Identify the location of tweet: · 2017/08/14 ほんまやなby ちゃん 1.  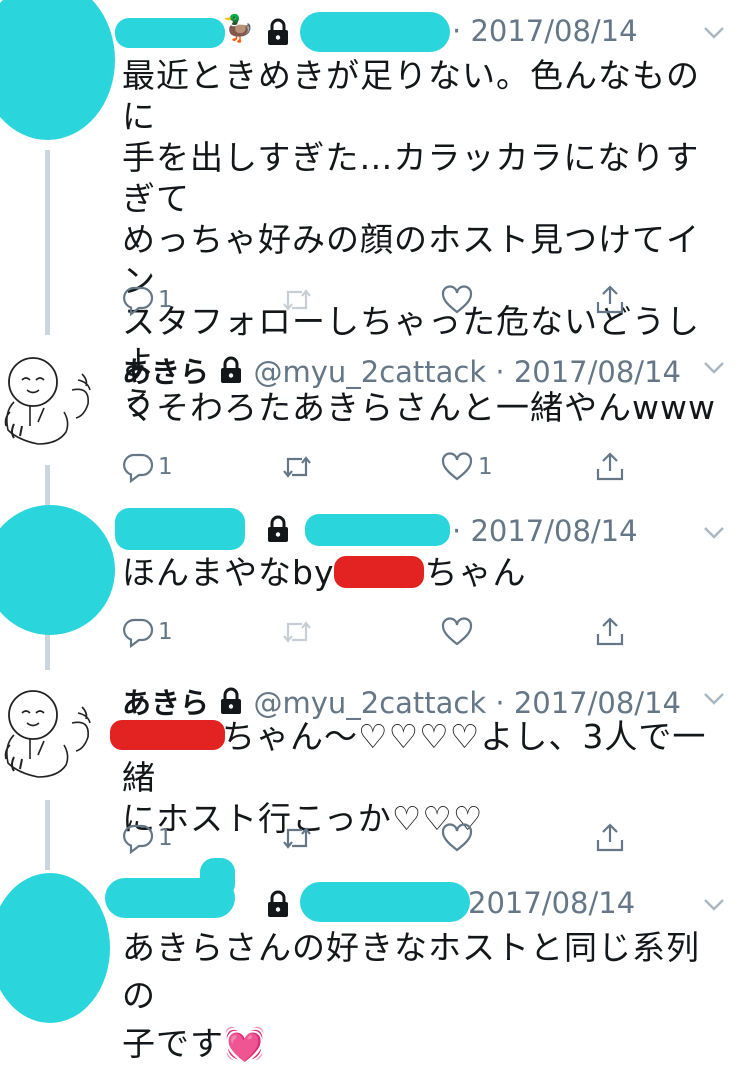
(373, 580).